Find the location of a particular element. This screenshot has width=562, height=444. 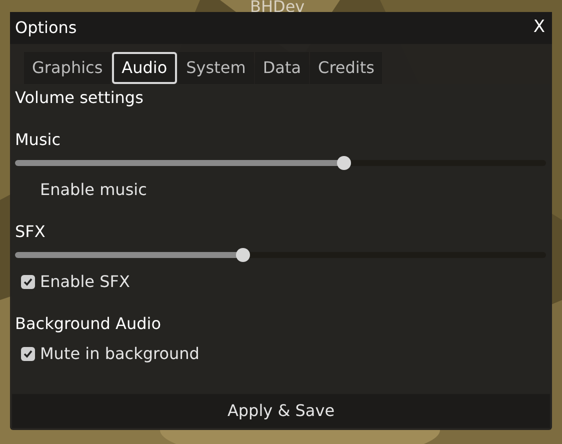

background-title: BHDev is located at coordinates (277, 7).